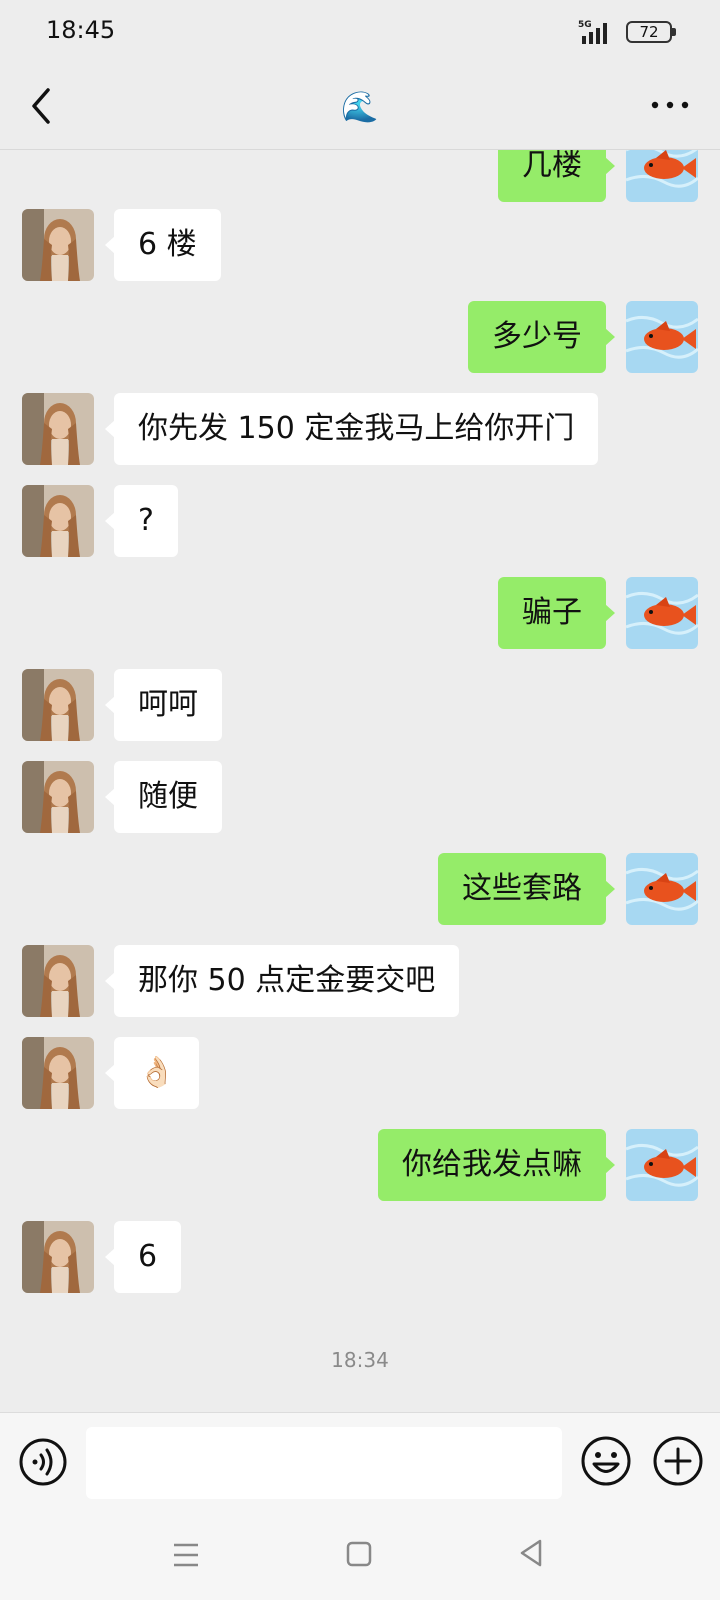 The height and width of the screenshot is (1600, 720). What do you see at coordinates (585, 25) in the screenshot?
I see `network-label: 5G` at bounding box center [585, 25].